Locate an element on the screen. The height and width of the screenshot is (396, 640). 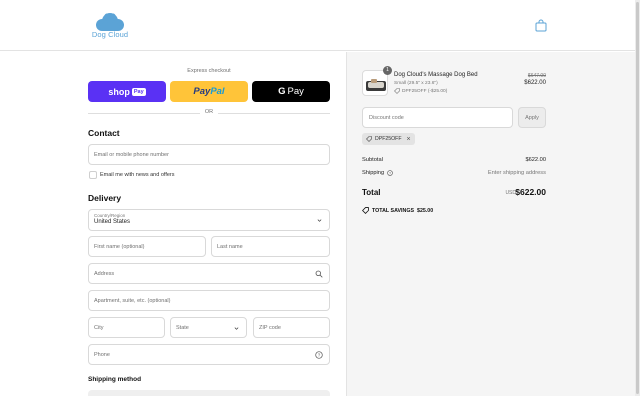
applied-code: DPF25OFF is located at coordinates (388, 139).